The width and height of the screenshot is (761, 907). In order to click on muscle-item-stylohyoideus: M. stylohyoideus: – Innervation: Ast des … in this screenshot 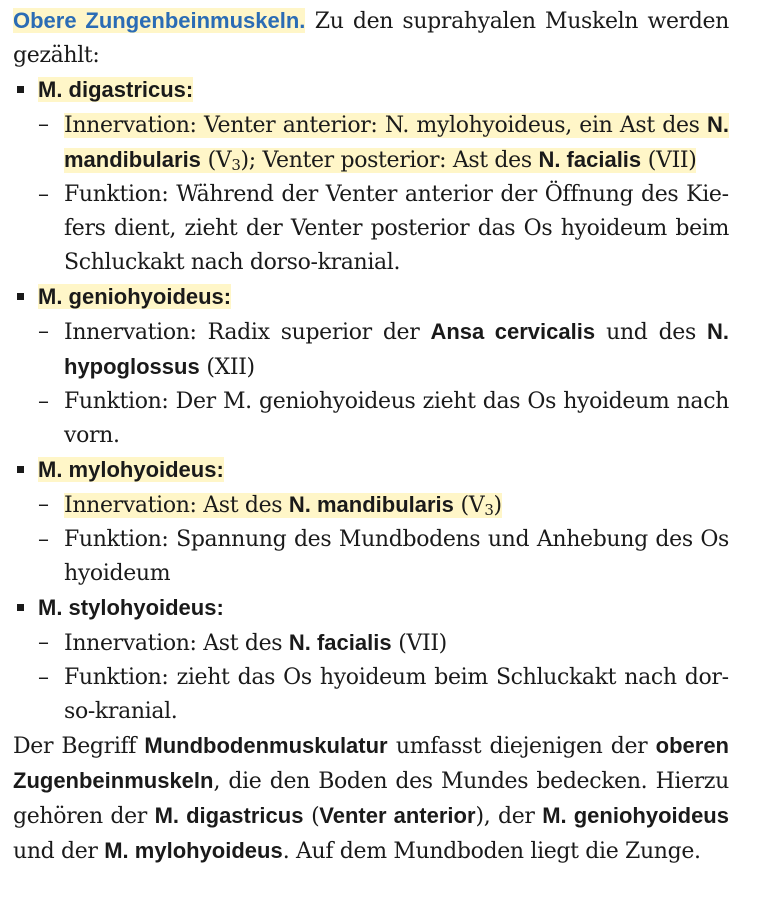, I will do `click(371, 660)`.